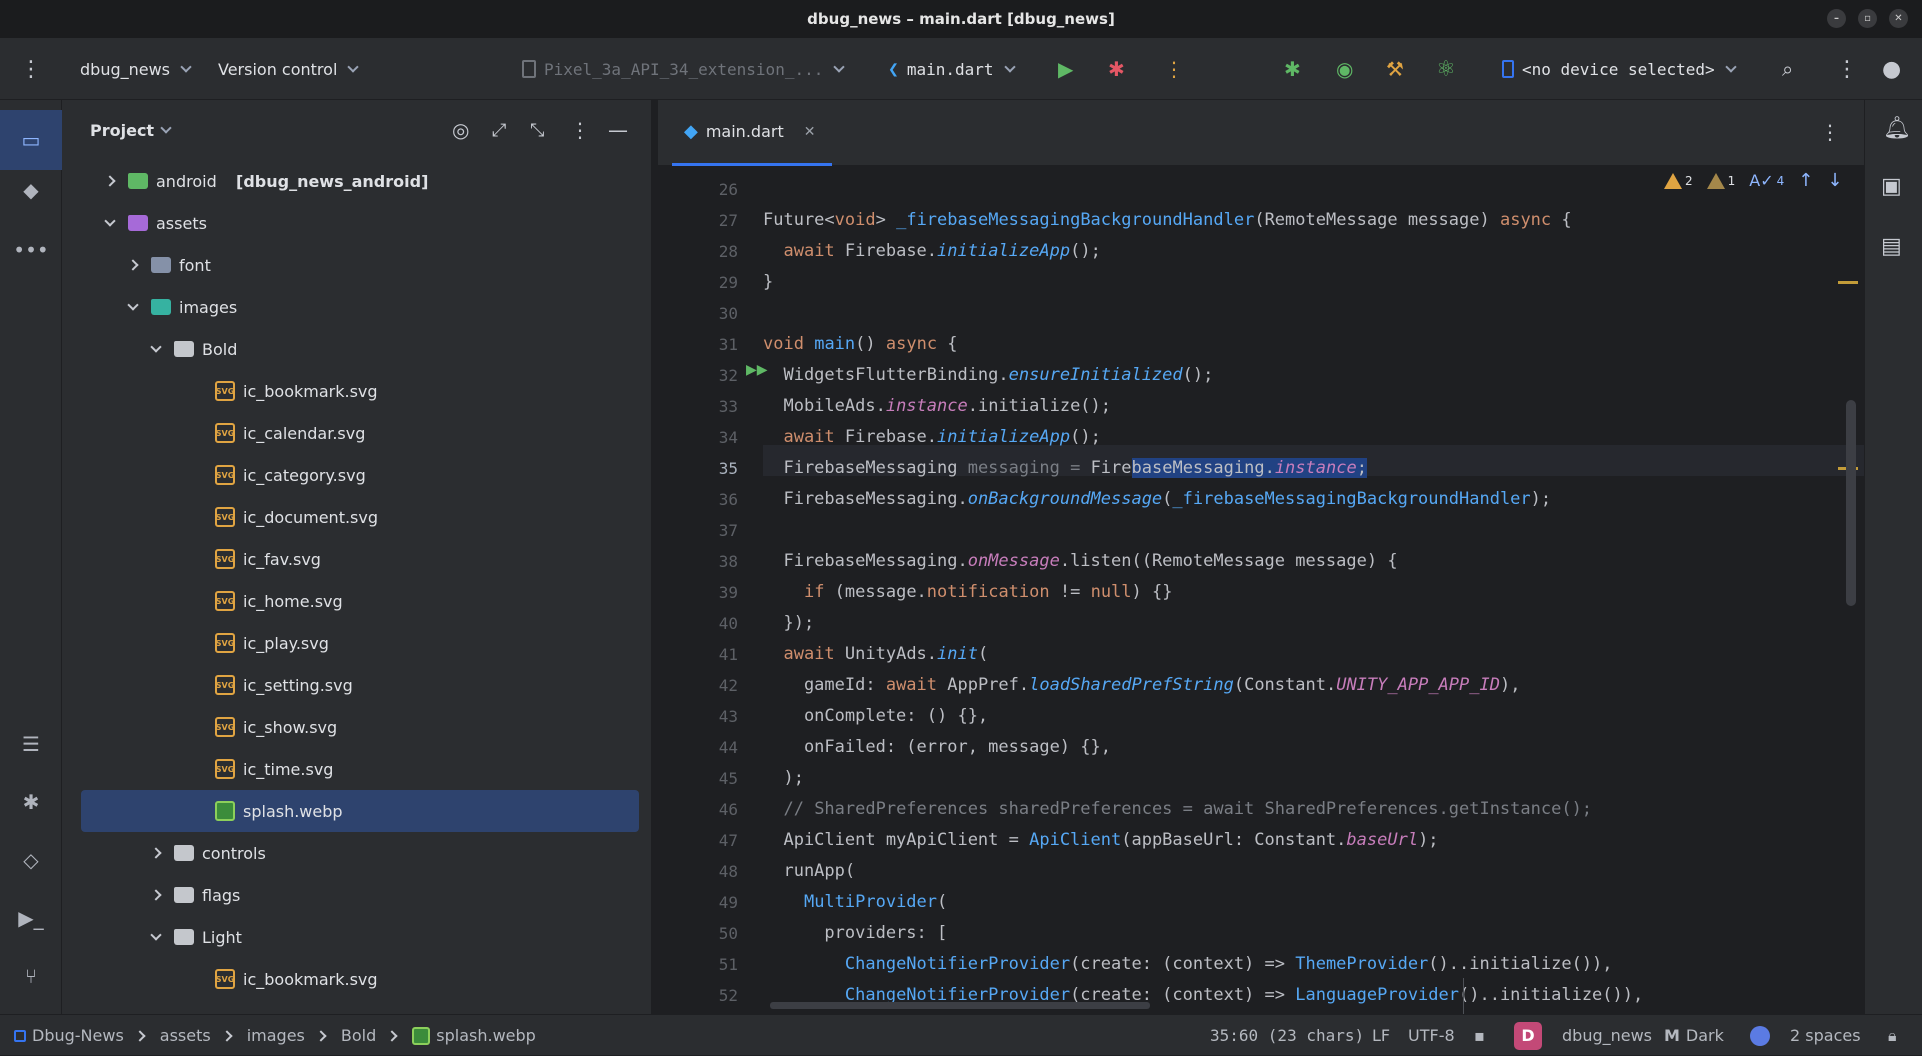 The height and width of the screenshot is (1056, 1922). What do you see at coordinates (78, 1035) in the screenshot?
I see `breadcrumb-item: Dbug-News` at bounding box center [78, 1035].